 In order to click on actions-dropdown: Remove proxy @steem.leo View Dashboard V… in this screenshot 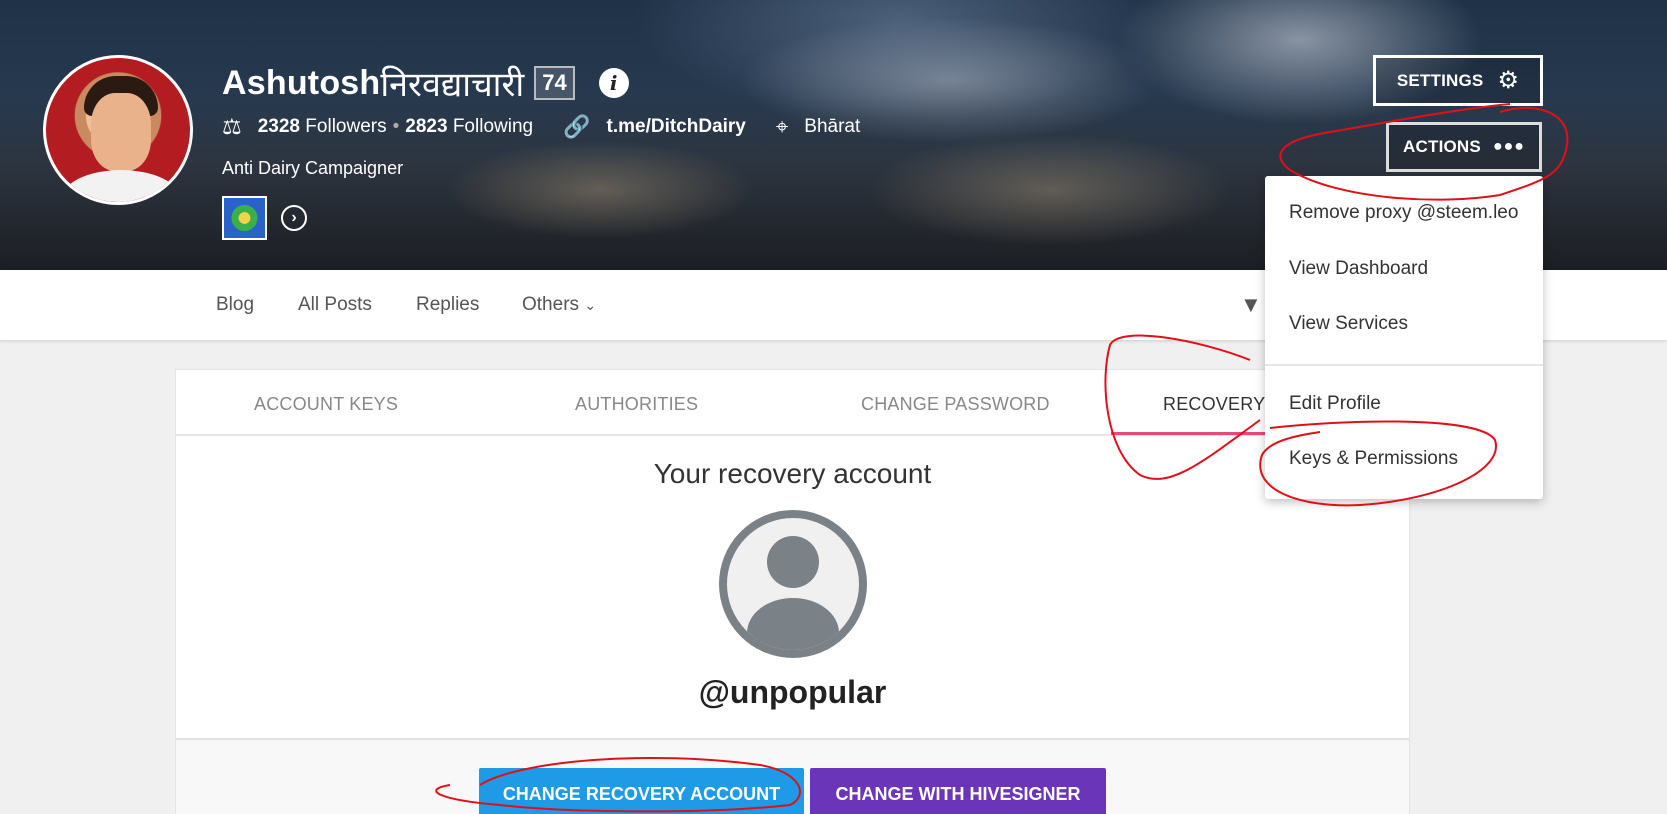, I will do `click(1404, 337)`.